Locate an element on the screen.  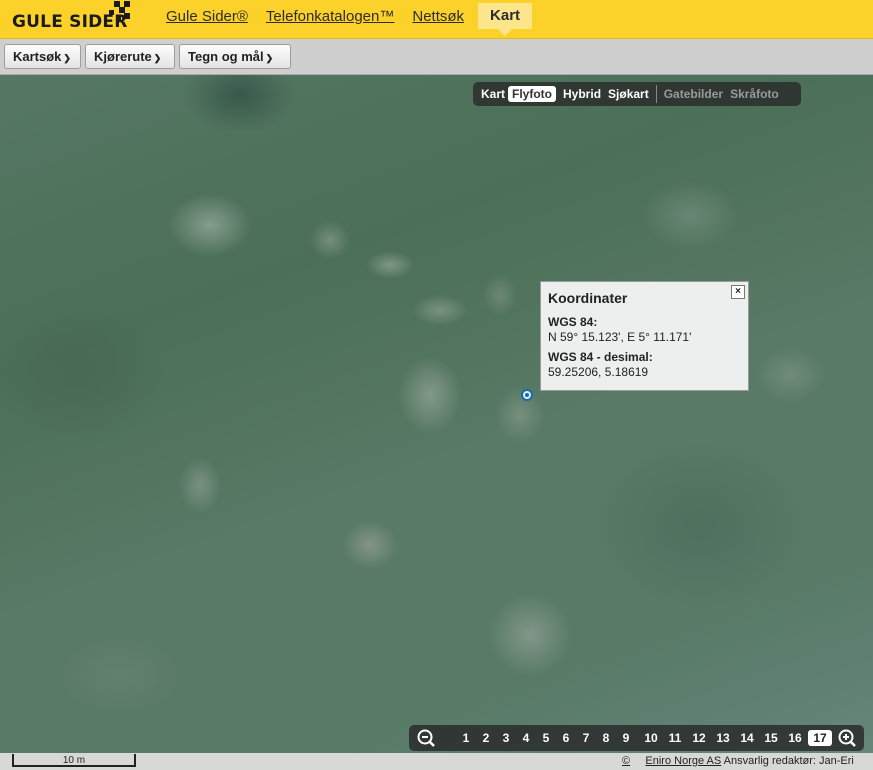
map-type-gatebilder: Gatebilder is located at coordinates (693, 94).